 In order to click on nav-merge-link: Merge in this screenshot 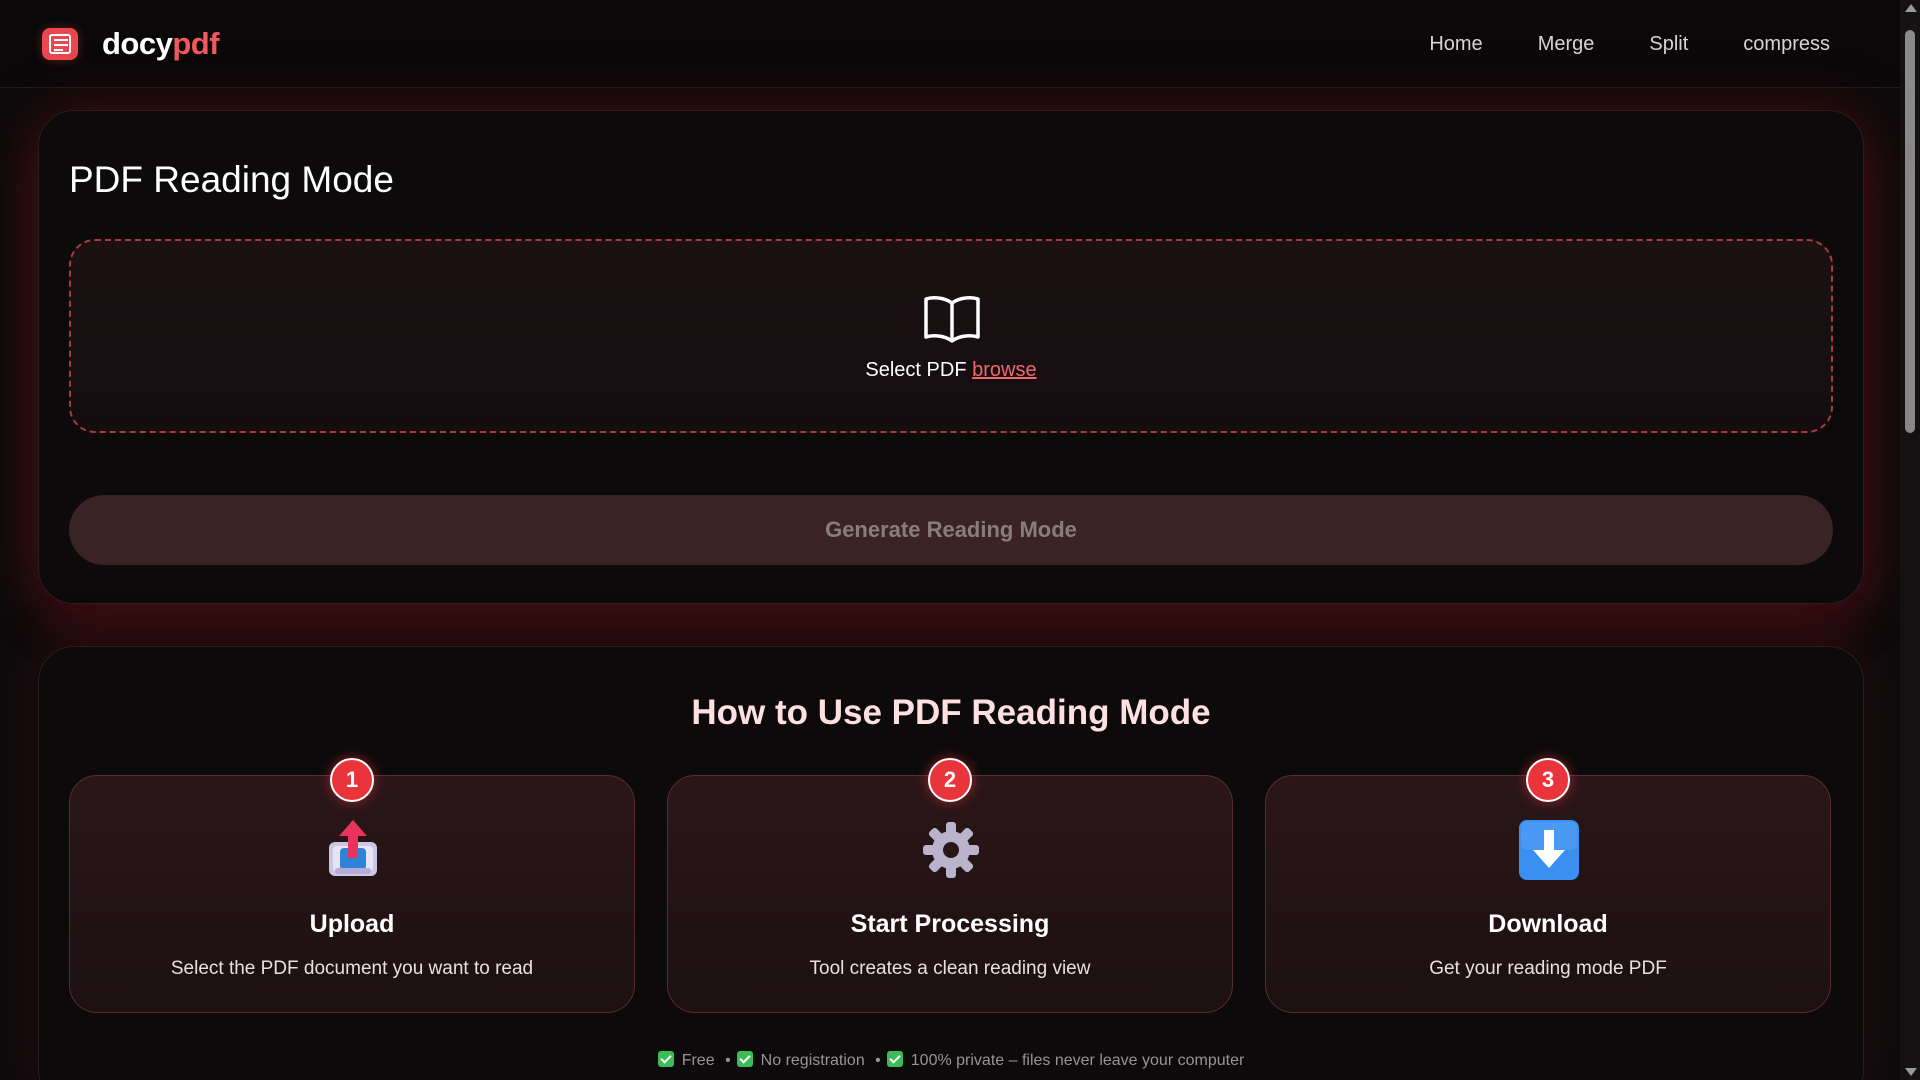, I will do `click(1566, 44)`.